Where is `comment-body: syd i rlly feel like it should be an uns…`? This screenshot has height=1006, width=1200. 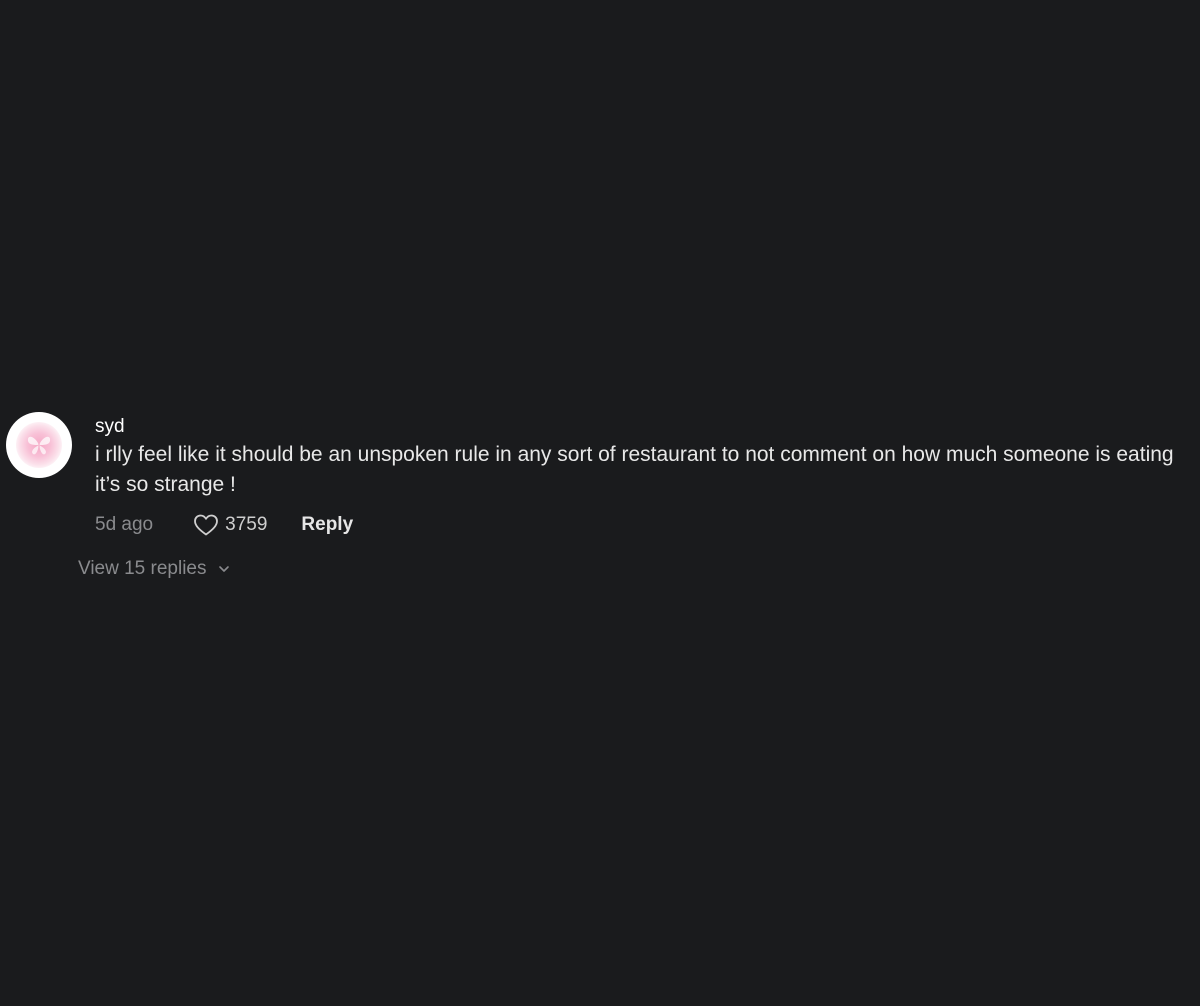
comment-body: syd i rlly feel like it should be an uns… is located at coordinates (647, 475).